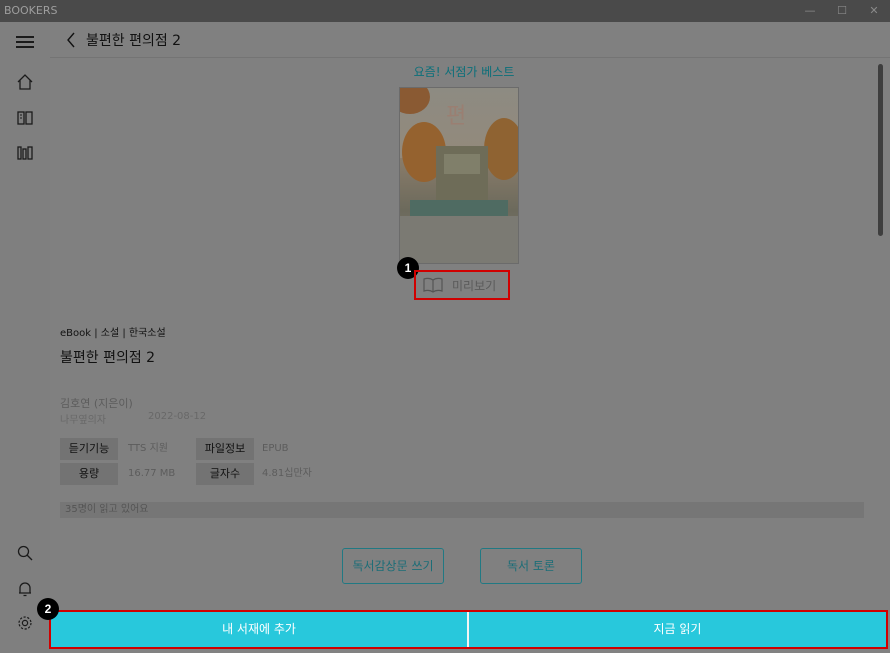 The image size is (890, 653). What do you see at coordinates (113, 333) in the screenshot?
I see `book-category: eBook | 소설 | 한국소설` at bounding box center [113, 333].